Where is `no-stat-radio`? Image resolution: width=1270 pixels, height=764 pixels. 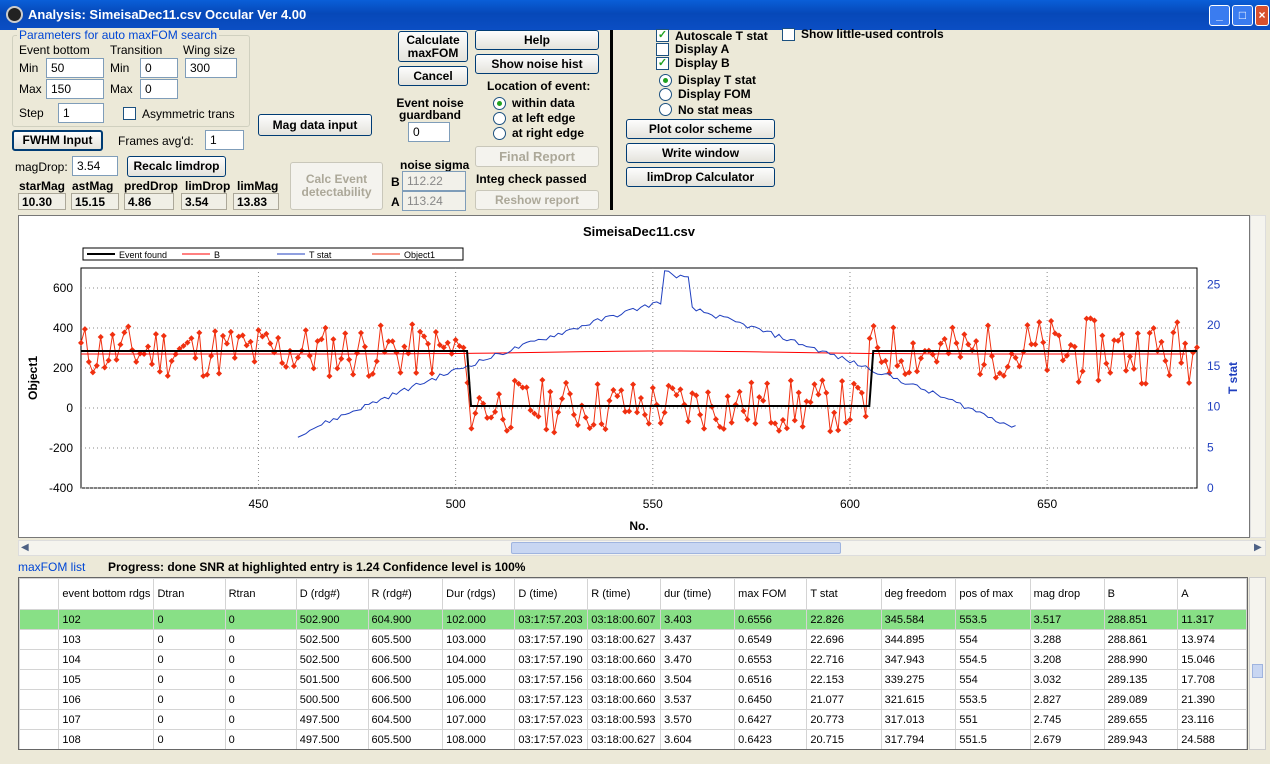
no-stat-radio is located at coordinates (665, 109).